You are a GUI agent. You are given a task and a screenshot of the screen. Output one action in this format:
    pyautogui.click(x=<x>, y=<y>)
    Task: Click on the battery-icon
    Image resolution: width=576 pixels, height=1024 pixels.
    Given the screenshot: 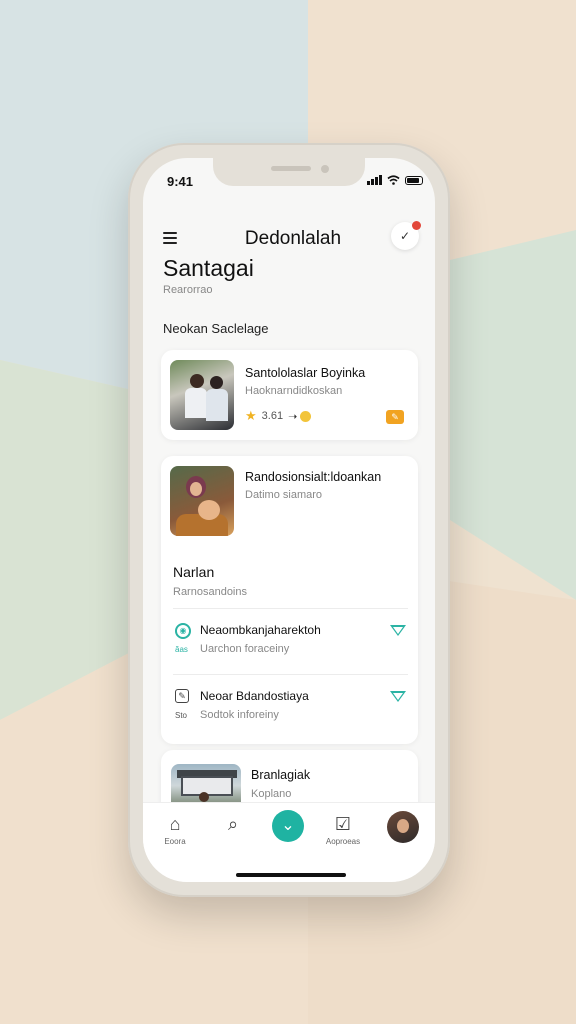 What is the action you would take?
    pyautogui.click(x=414, y=180)
    